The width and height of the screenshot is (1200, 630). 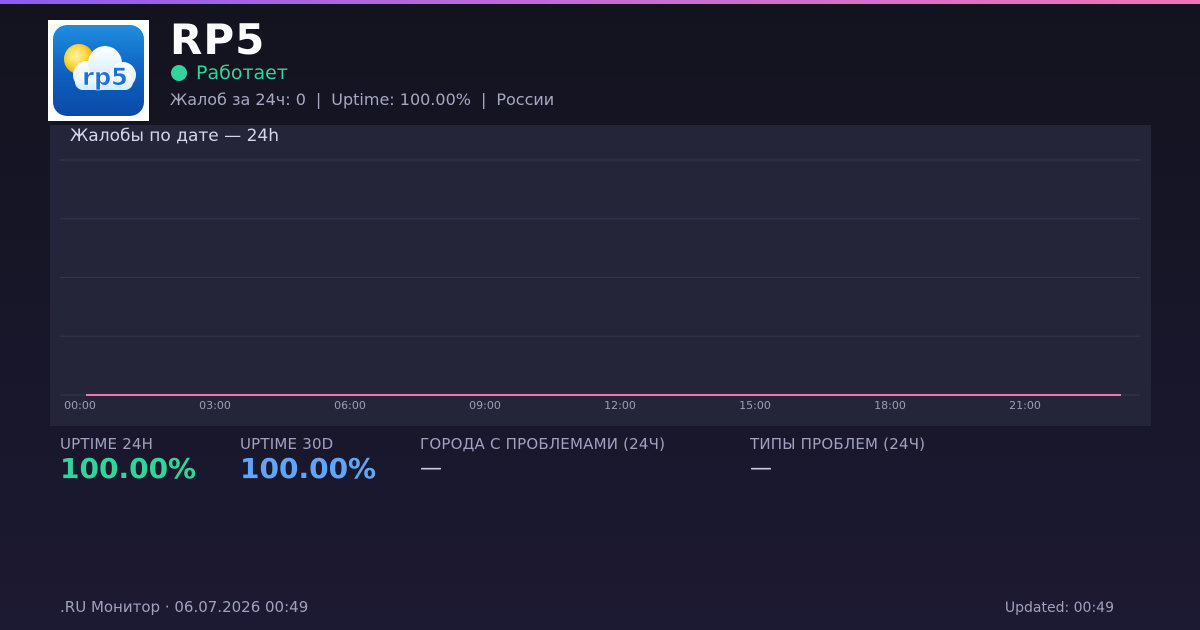 I want to click on stat-label: ГОРОДА С ПРОБЛЕМАМИ (24Ч), so click(x=543, y=444).